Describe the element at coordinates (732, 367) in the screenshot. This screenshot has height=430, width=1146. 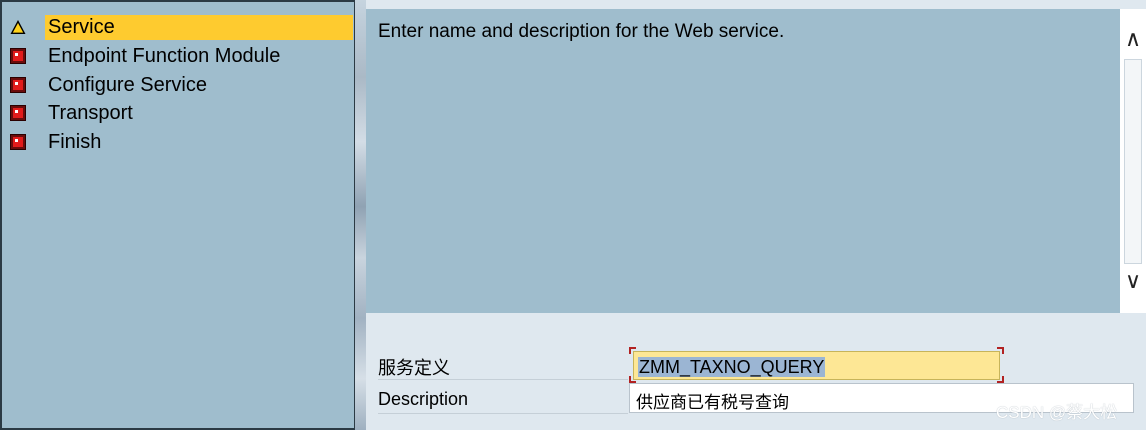
I see `service-definition-value: ZMM_TAXNO_QUERY` at that location.